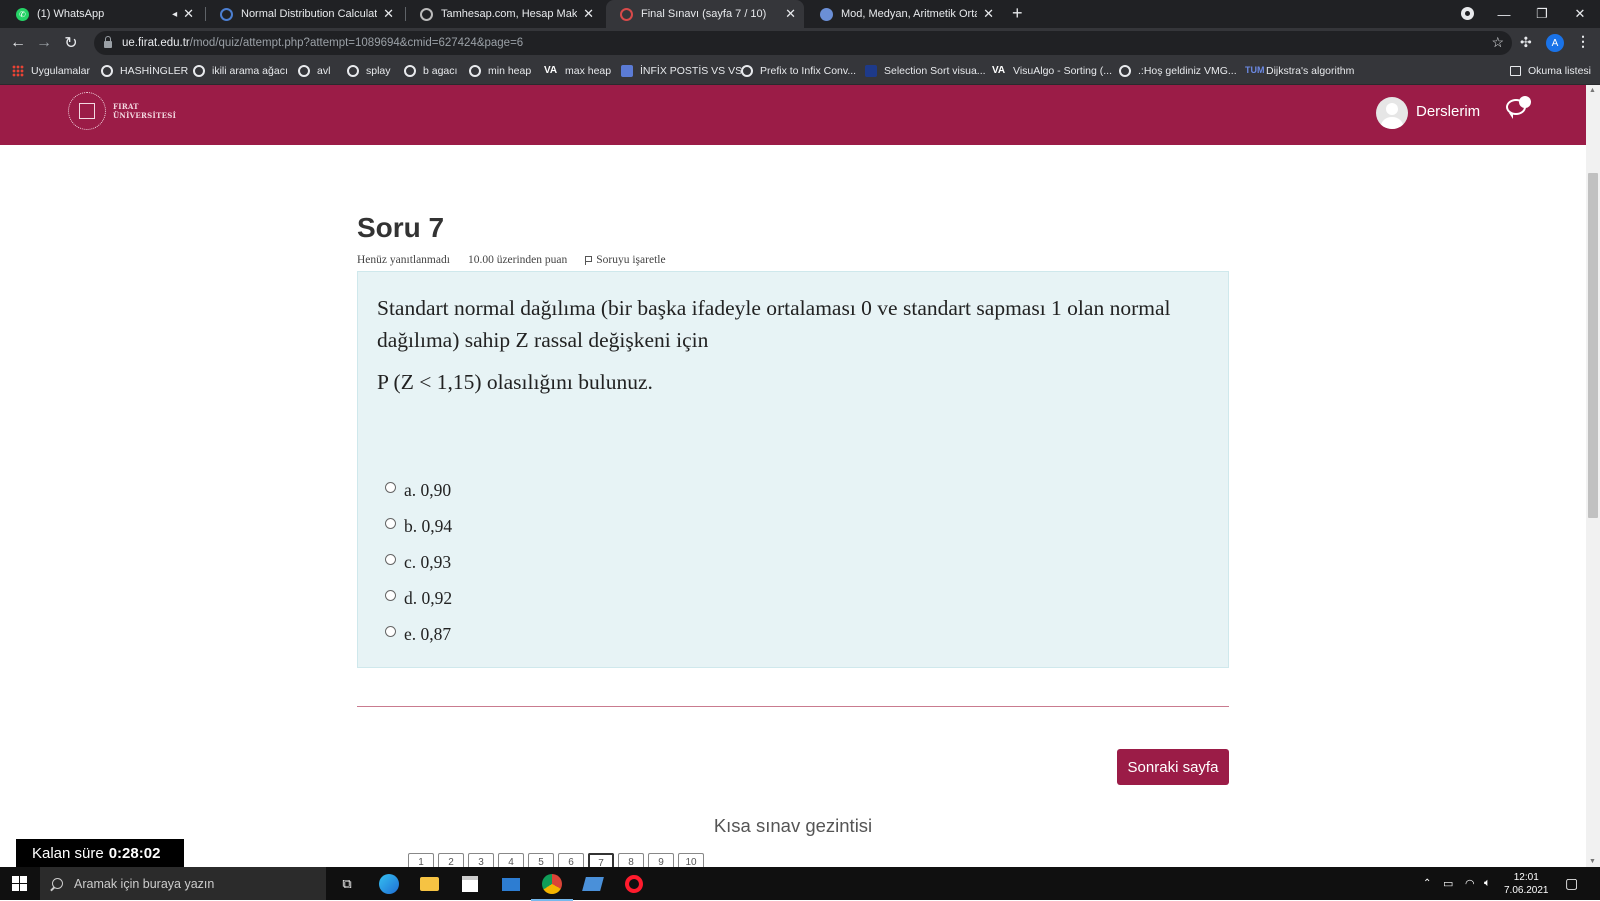 The width and height of the screenshot is (1600, 901). I want to click on answer-option-c: c. 0,93, so click(418, 562).